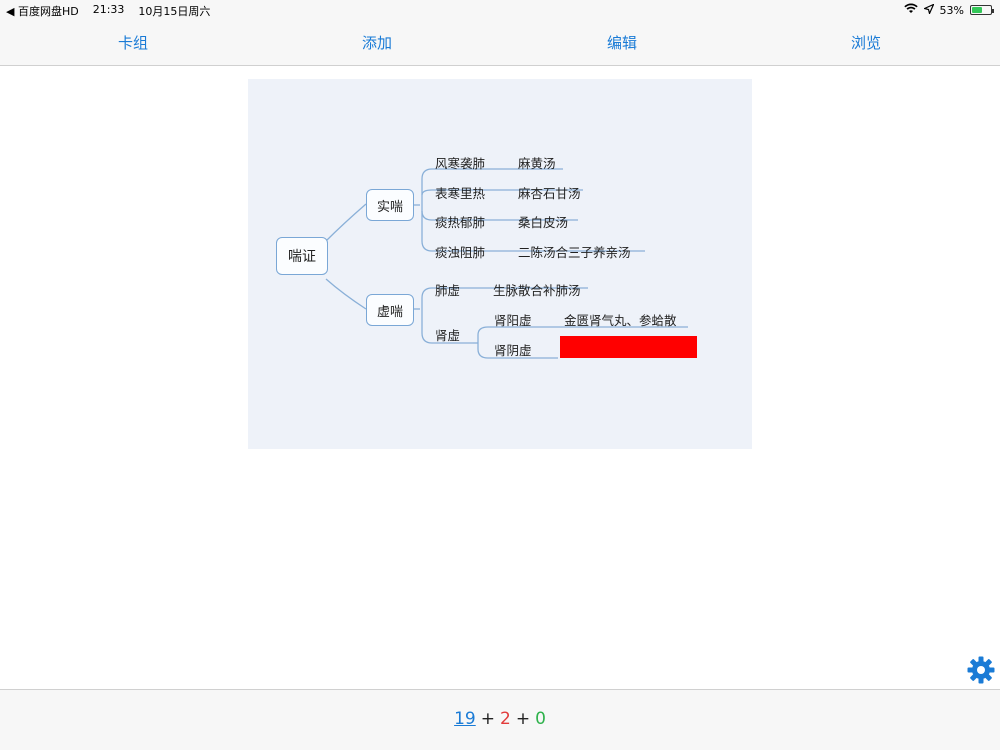  Describe the element at coordinates (377, 42) in the screenshot. I see `tab-add: 添加` at that location.